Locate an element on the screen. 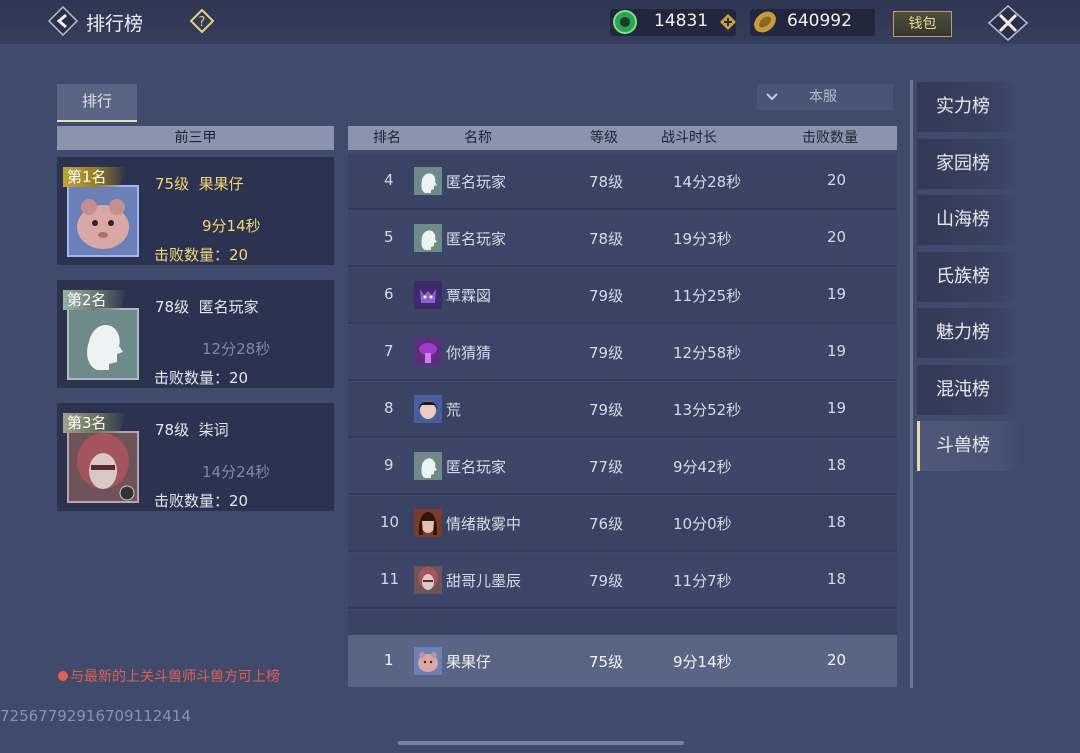 This screenshot has height=753, width=1080. row-level: 75级 is located at coordinates (606, 662).